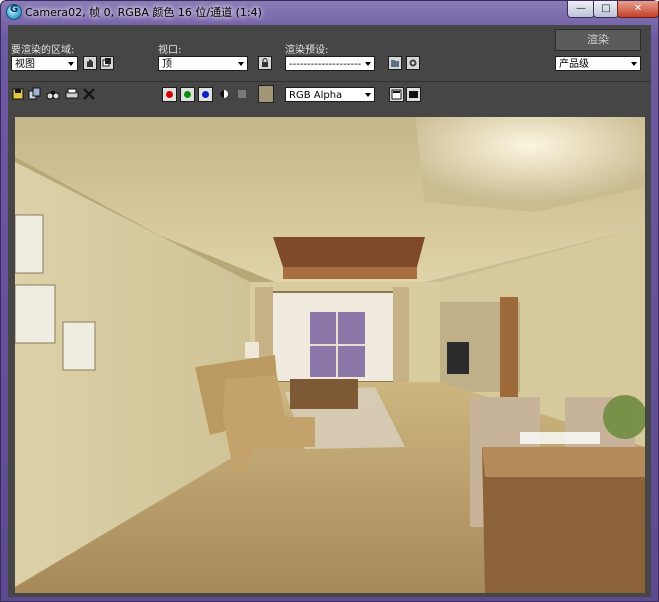 The height and width of the screenshot is (602, 659). Describe the element at coordinates (638, 9) in the screenshot. I see `close-button: ✕` at that location.